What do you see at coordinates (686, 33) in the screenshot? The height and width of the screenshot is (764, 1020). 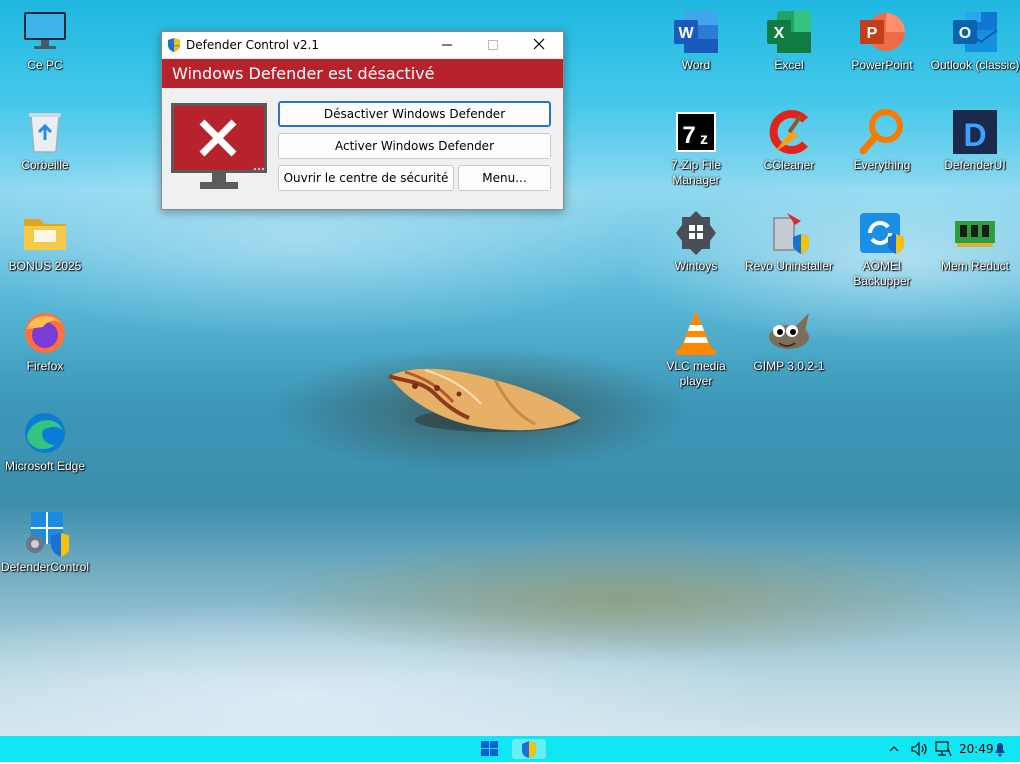 I see `svg-text: W` at bounding box center [686, 33].